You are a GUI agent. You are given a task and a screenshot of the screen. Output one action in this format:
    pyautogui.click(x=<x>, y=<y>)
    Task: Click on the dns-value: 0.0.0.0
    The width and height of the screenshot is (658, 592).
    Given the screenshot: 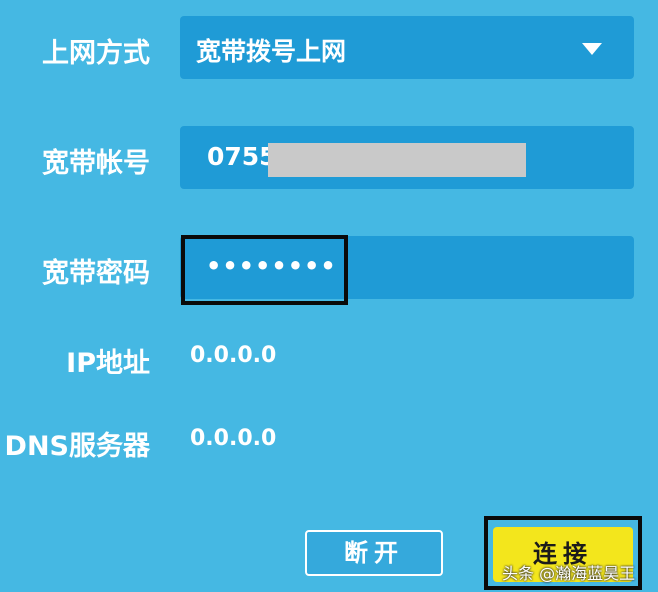 What is the action you would take?
    pyautogui.click(x=233, y=438)
    